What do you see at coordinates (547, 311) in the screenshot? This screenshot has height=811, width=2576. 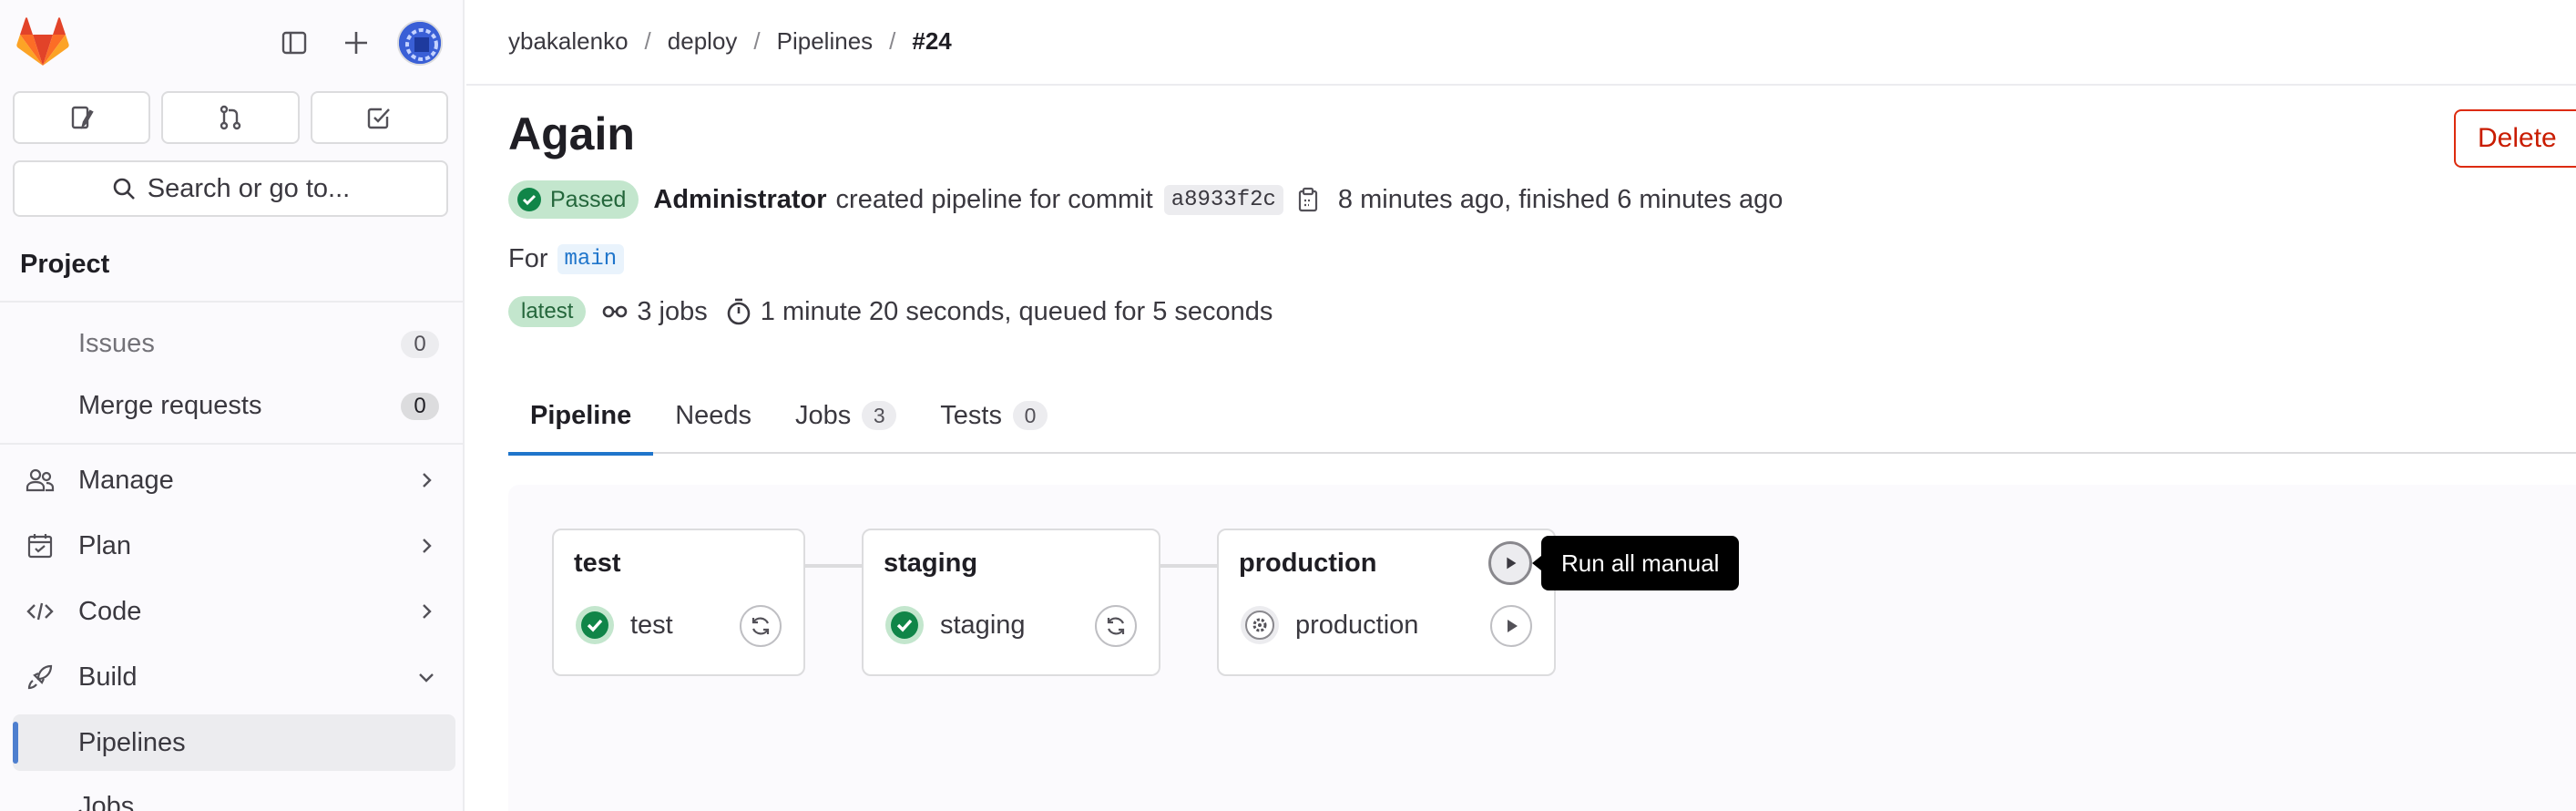 I see `latest-badge: latest` at bounding box center [547, 311].